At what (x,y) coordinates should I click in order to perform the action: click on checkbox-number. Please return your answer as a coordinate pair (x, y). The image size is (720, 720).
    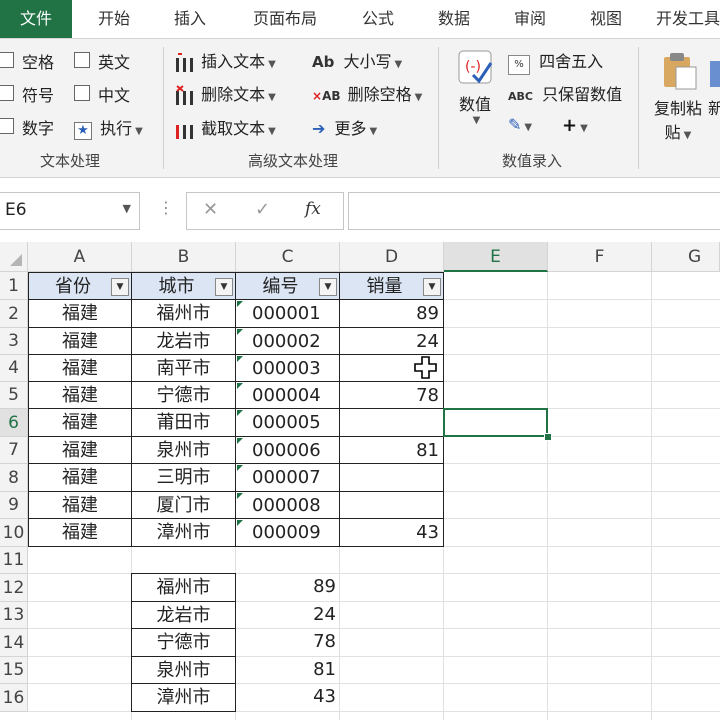
    Looking at the image, I should click on (7, 126).